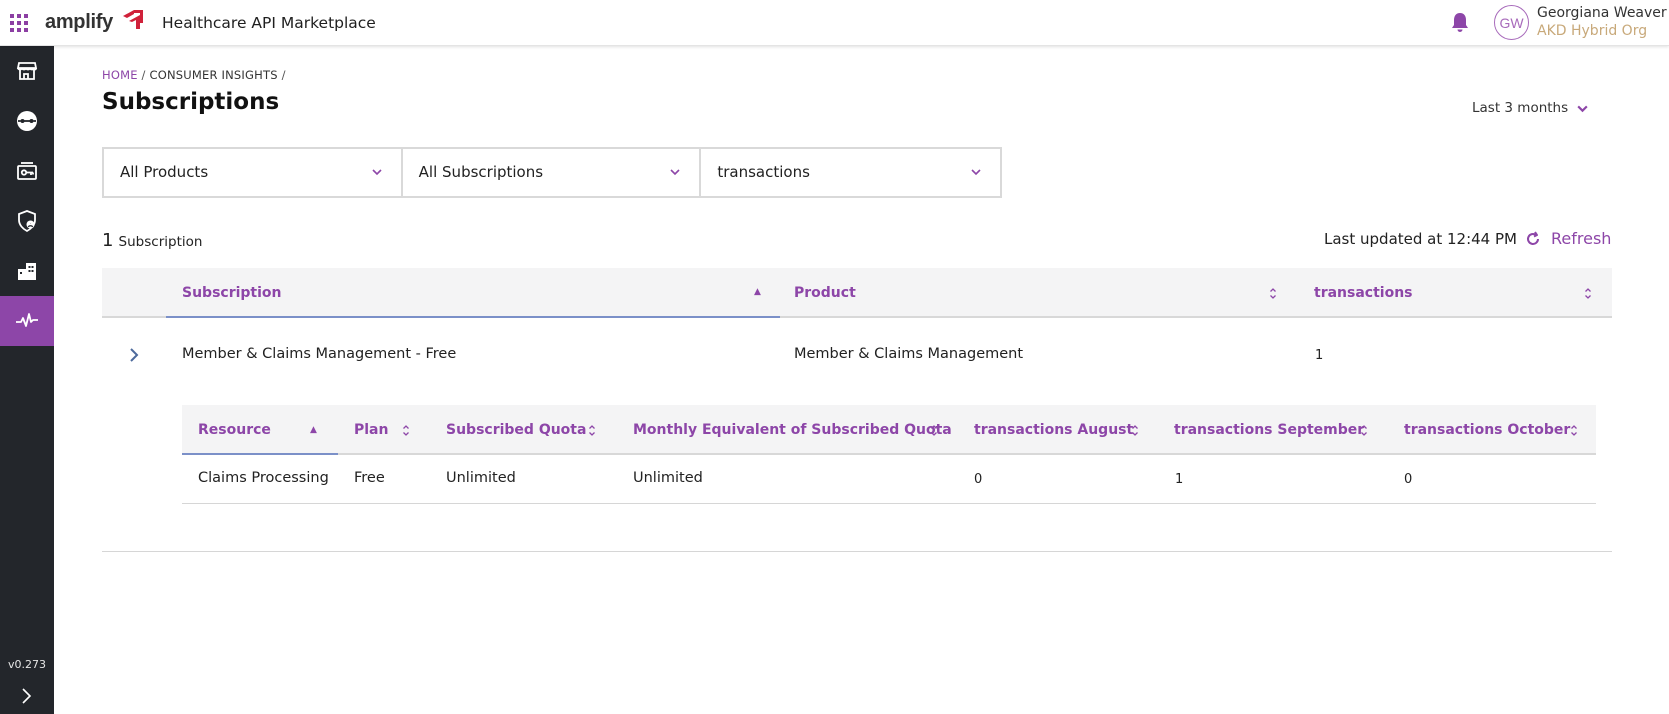 The height and width of the screenshot is (714, 1669). I want to click on column-header-monthly-equivalent: Monthly Equivalent of Subscribed Quota, so click(792, 430).